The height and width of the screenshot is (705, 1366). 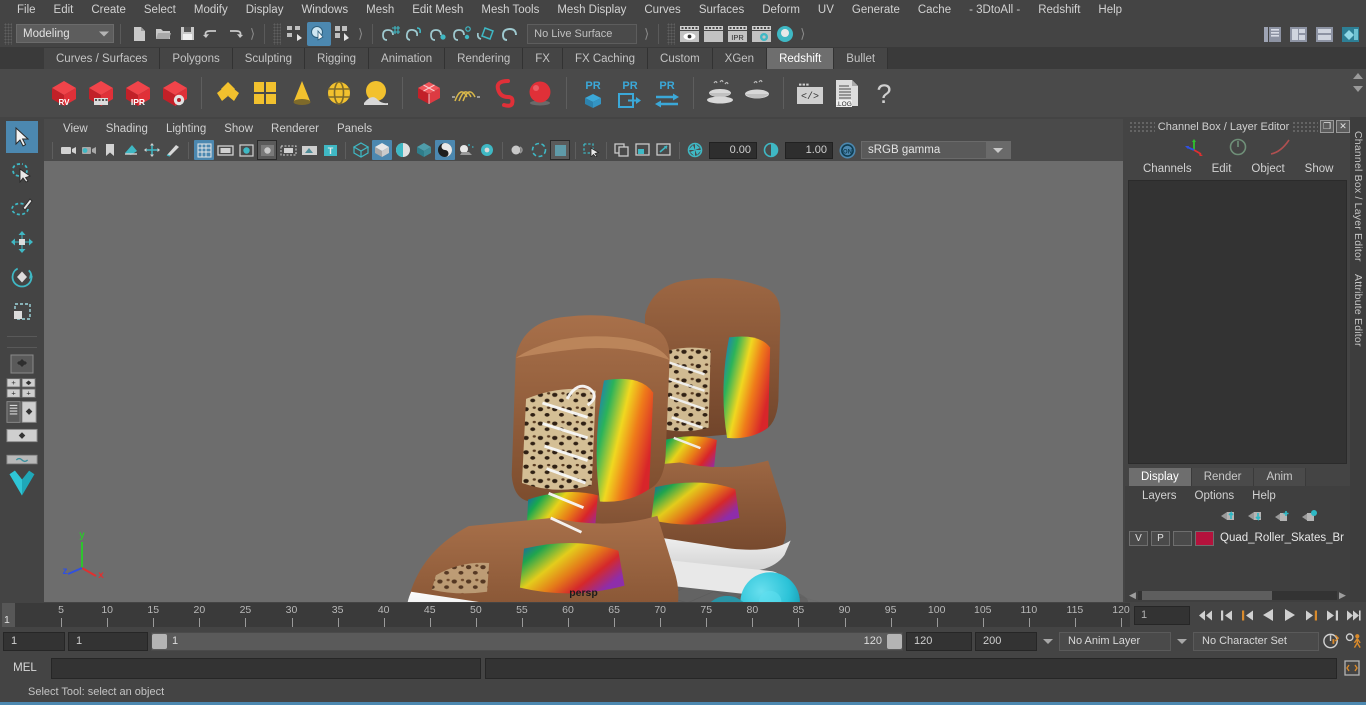 What do you see at coordinates (186, 129) in the screenshot?
I see `viewport-menu-lighting: Lighting` at bounding box center [186, 129].